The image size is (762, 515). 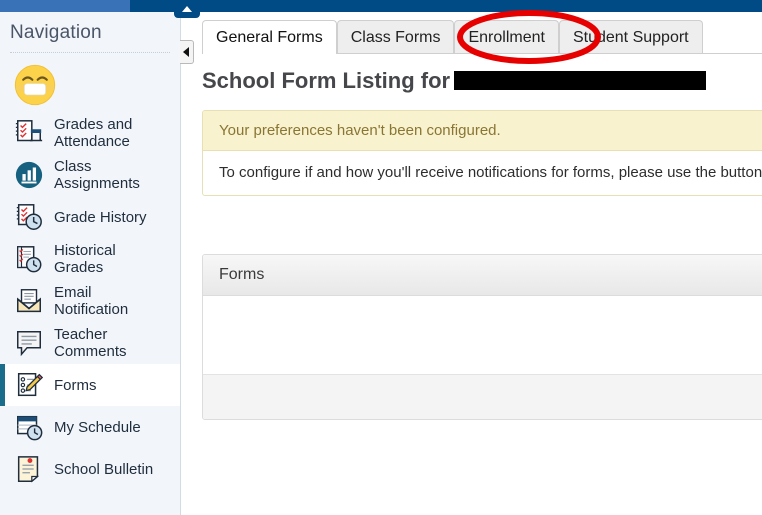 What do you see at coordinates (482, 275) in the screenshot?
I see `forms-panel-header: Forms` at bounding box center [482, 275].